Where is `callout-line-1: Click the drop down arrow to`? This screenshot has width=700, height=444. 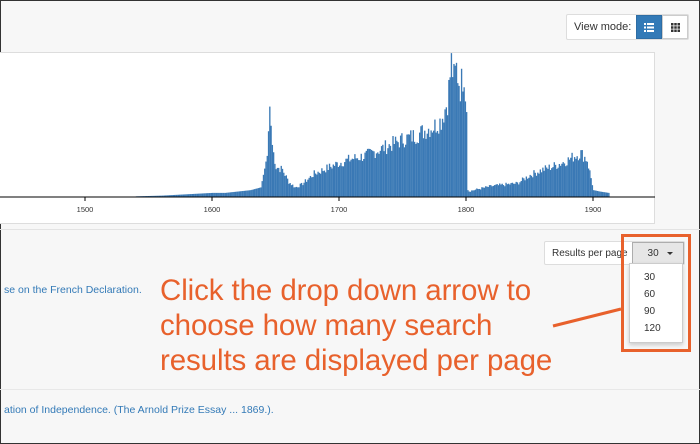
callout-line-1: Click the drop down arrow to is located at coordinates (346, 290).